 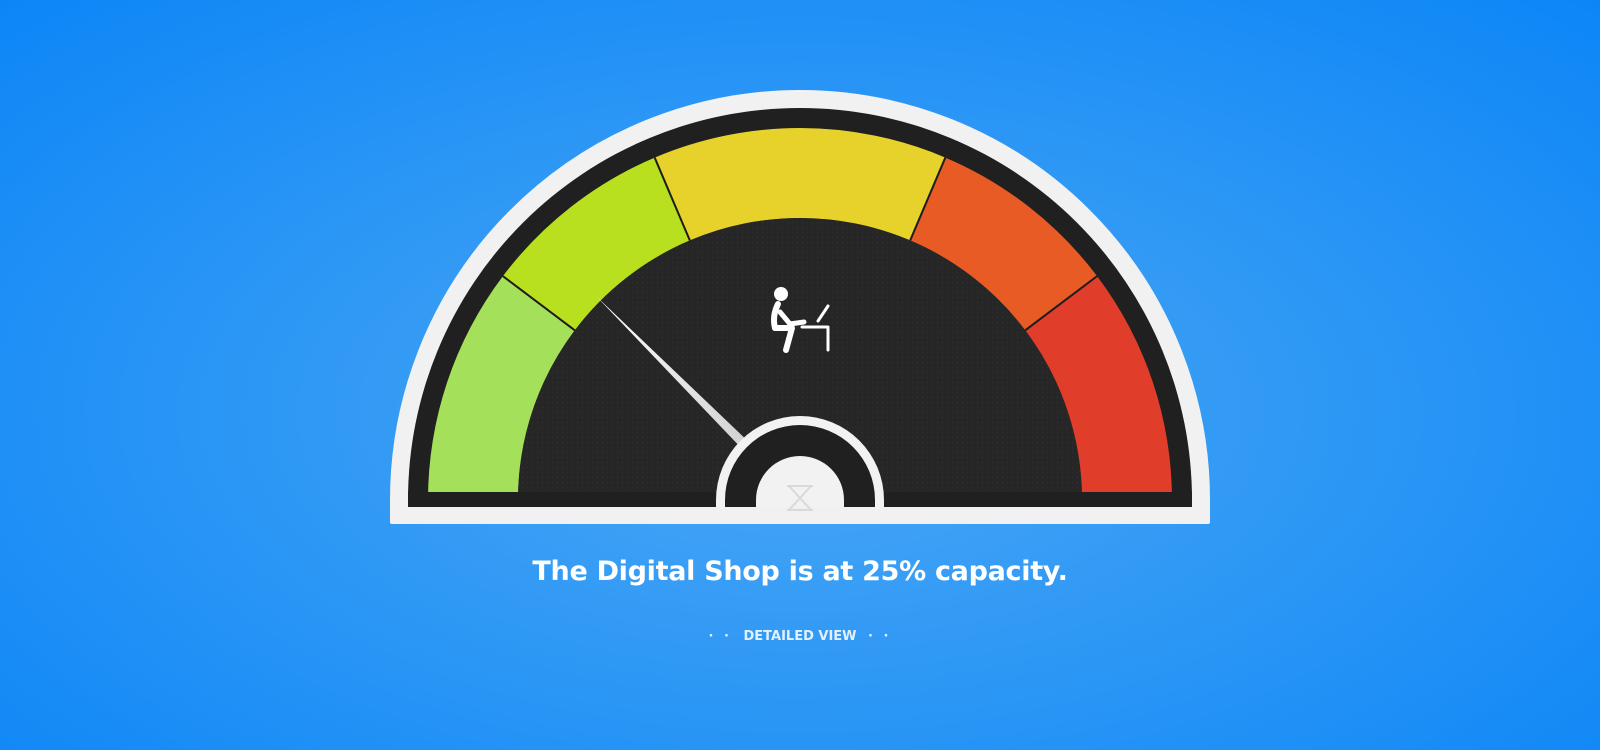 What do you see at coordinates (724, 636) in the screenshot?
I see `dots-left-decoration: · ·` at bounding box center [724, 636].